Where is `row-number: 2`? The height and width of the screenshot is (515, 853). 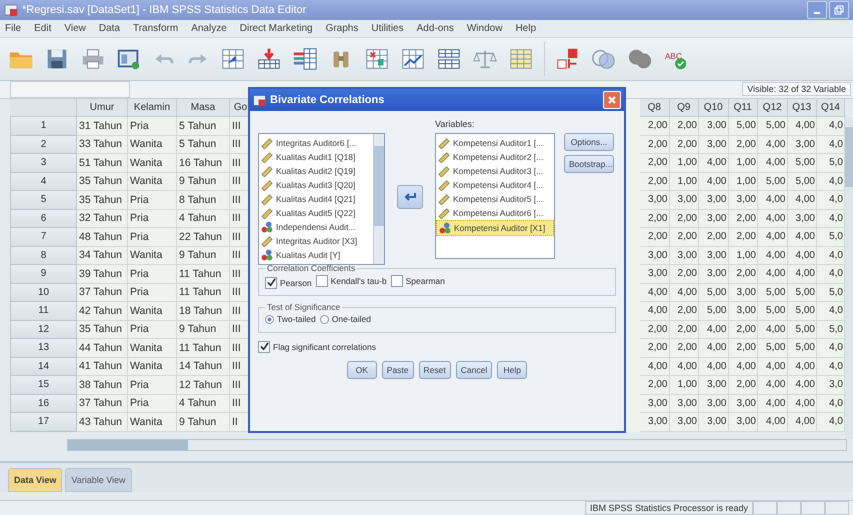
row-number: 2 is located at coordinates (43, 145).